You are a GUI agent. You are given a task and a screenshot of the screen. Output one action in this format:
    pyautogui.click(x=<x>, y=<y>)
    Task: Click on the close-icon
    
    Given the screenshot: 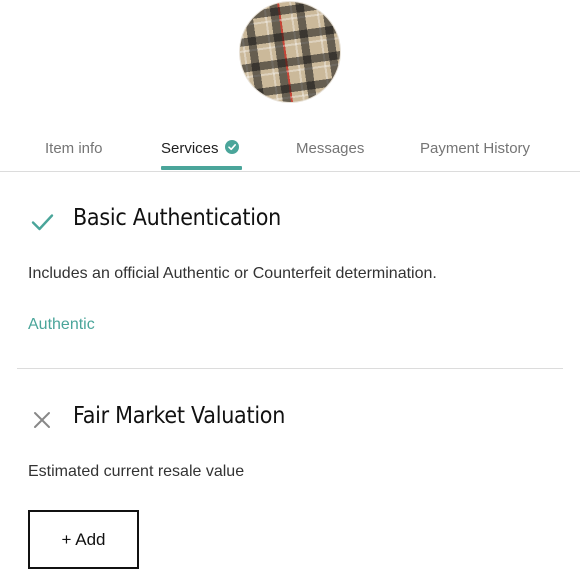 What is the action you would take?
    pyautogui.click(x=42, y=420)
    